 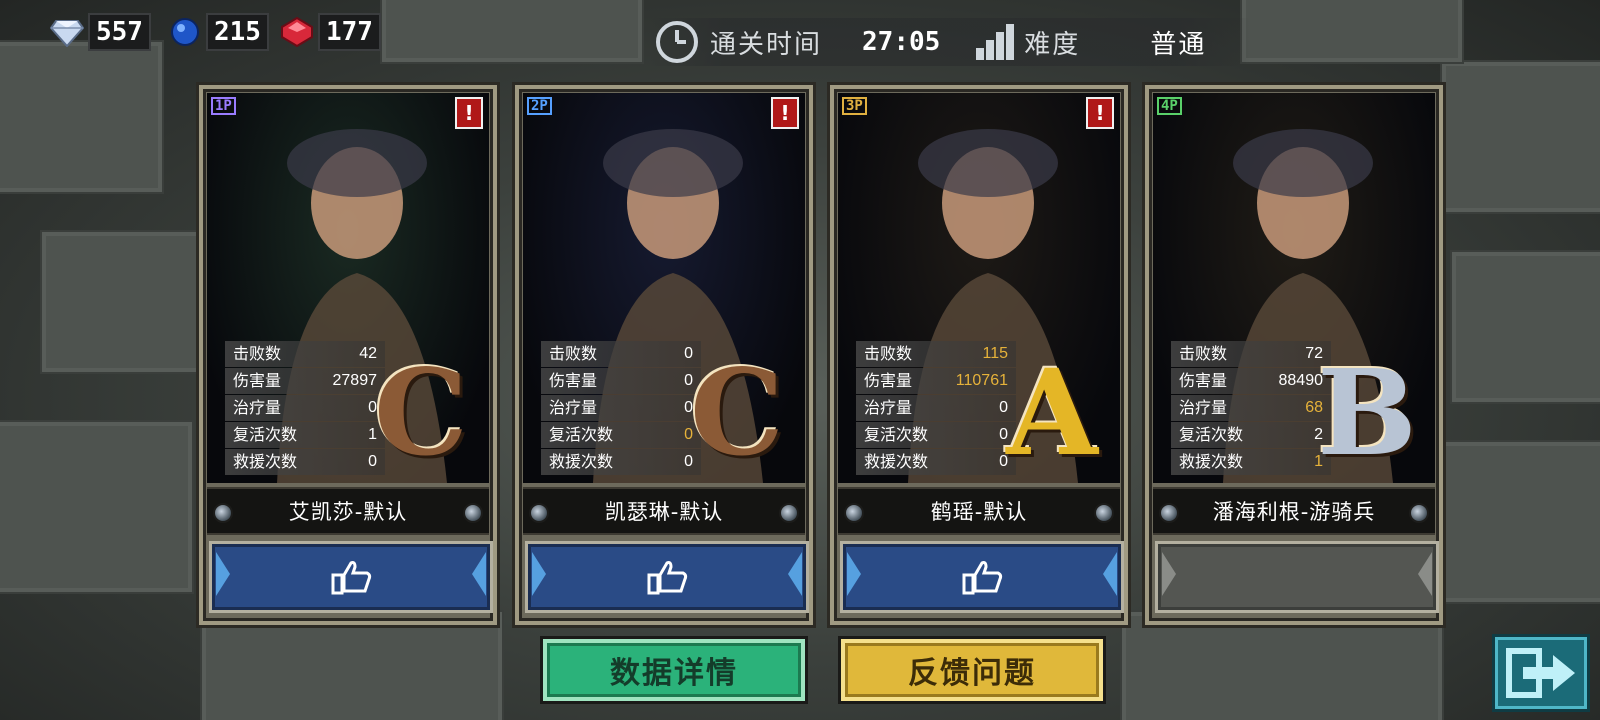 I want to click on character-name-bar: 鹤瑶-默认, so click(x=979, y=511).